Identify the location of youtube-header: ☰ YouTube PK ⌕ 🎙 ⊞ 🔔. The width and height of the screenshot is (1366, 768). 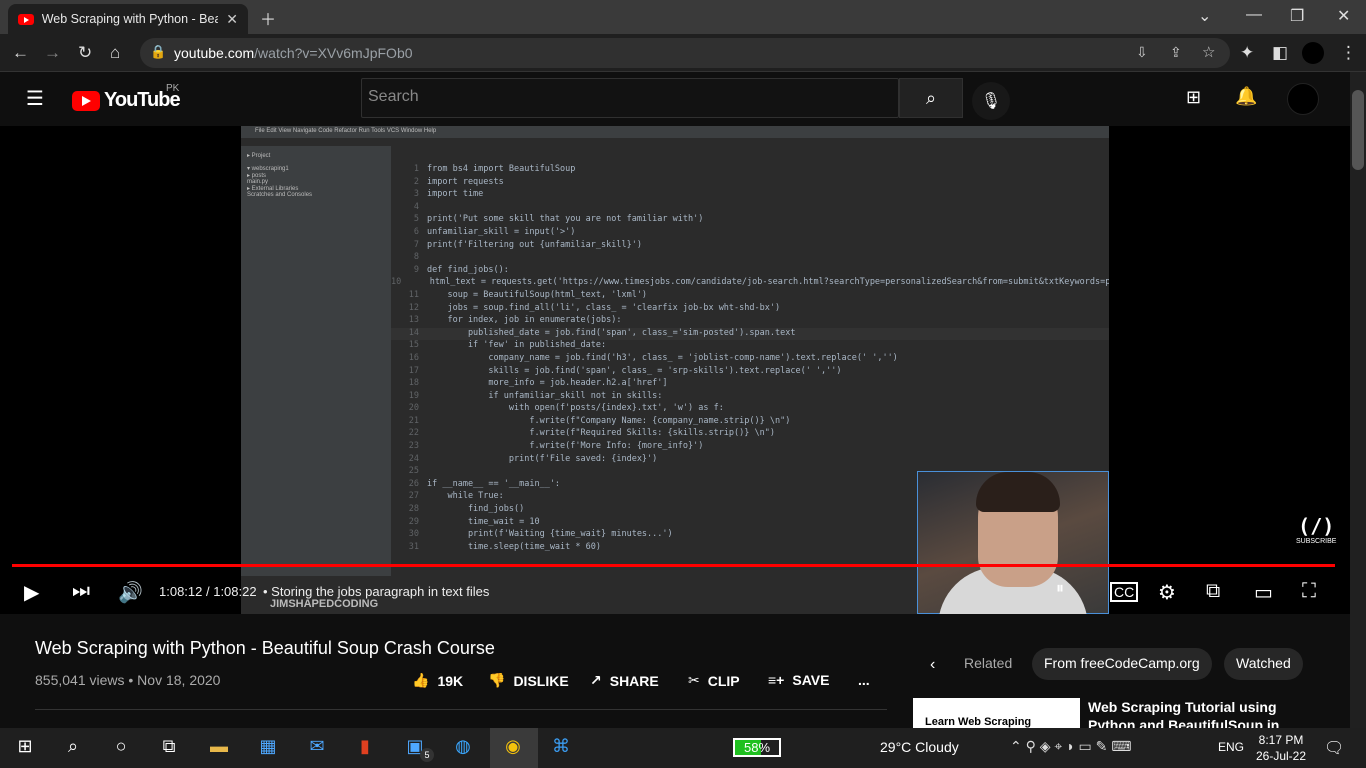
(675, 99).